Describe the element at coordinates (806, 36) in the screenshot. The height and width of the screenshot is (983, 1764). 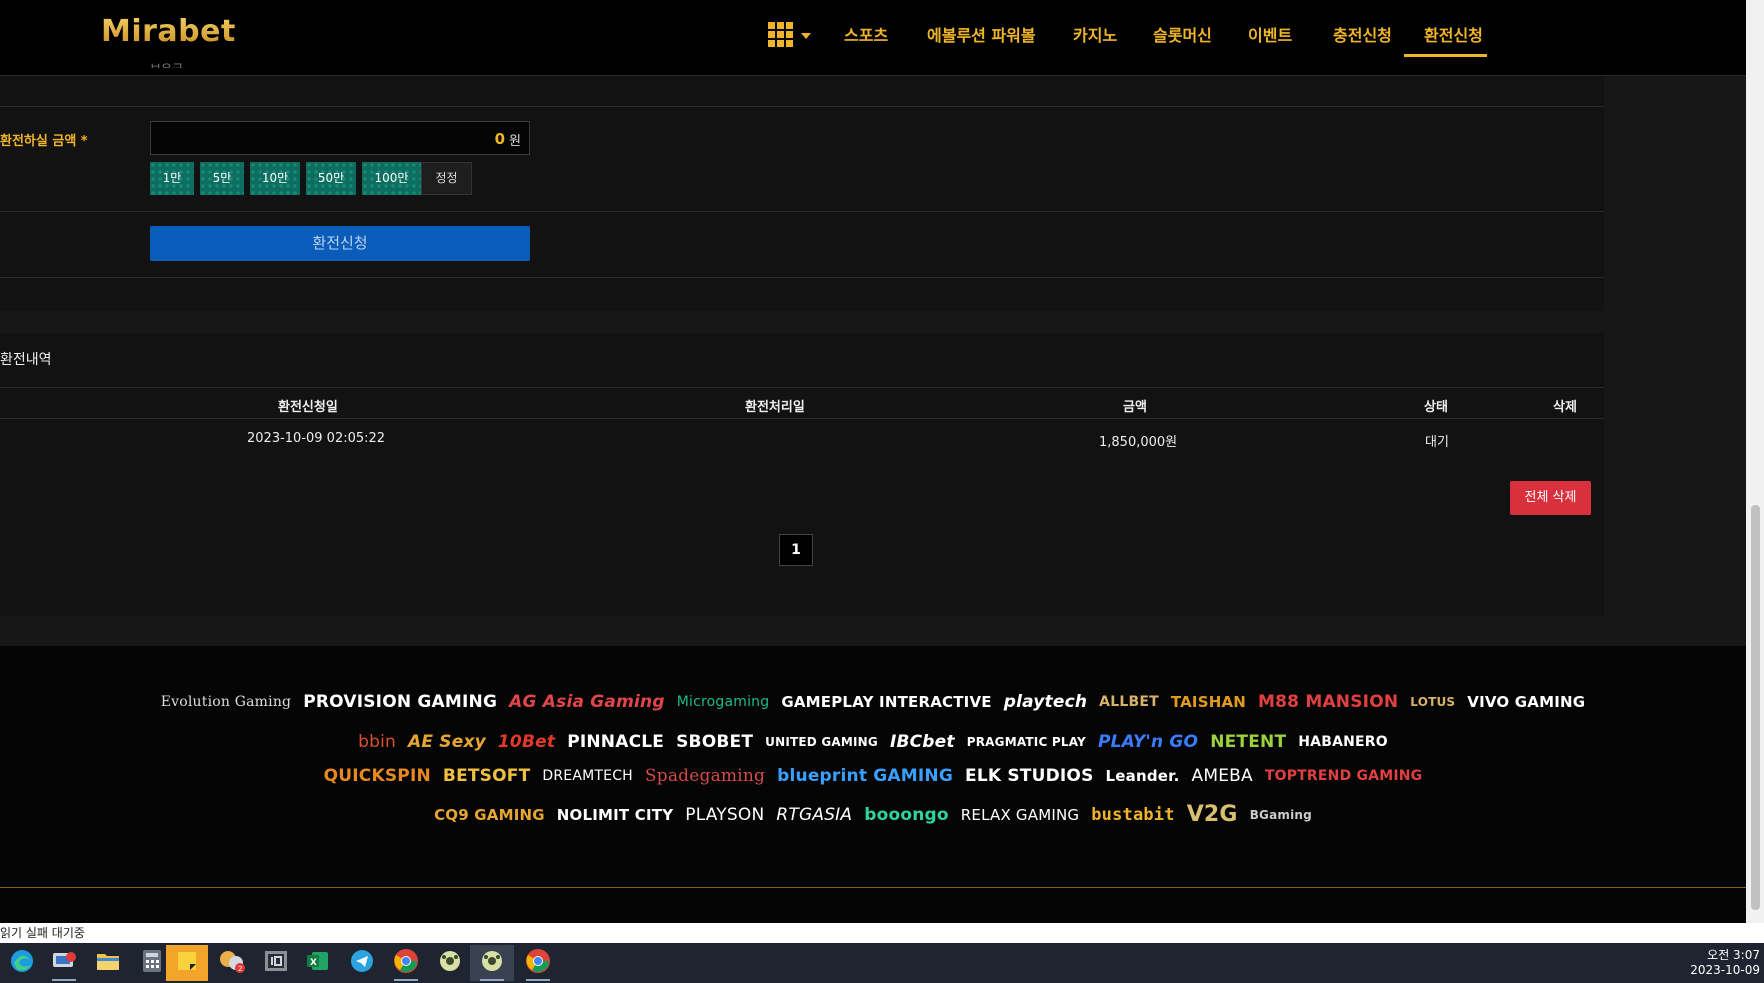
I see `chevron-down-icon` at that location.